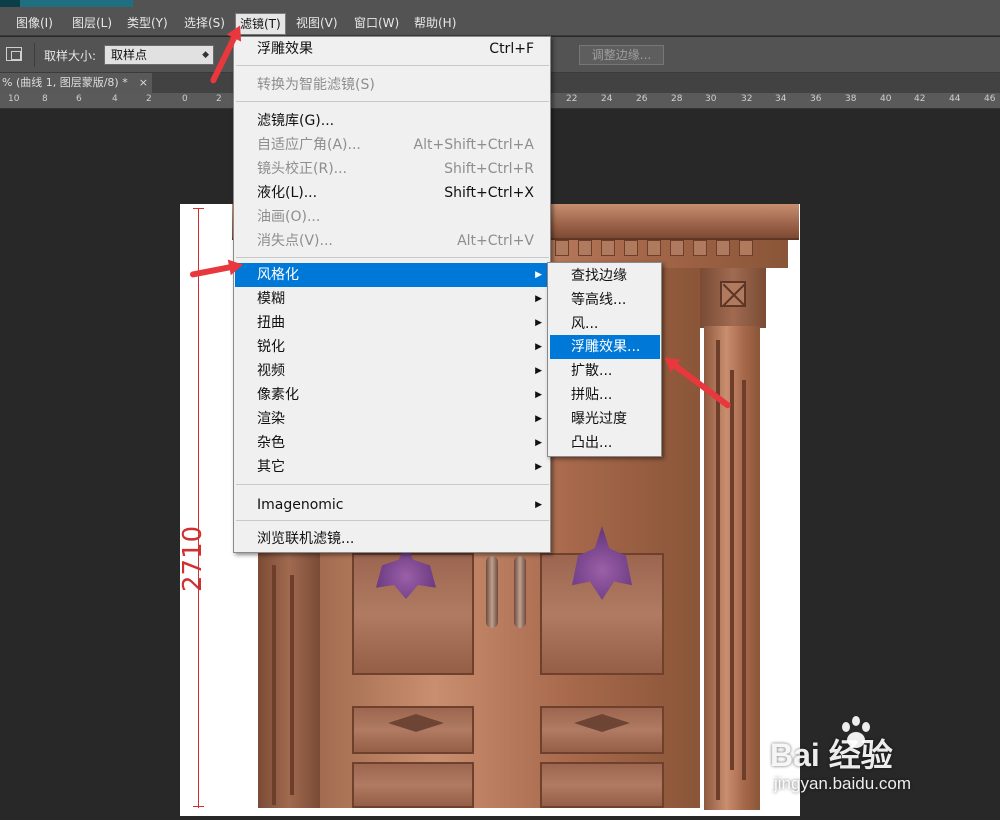 This screenshot has width=1000, height=820. Describe the element at coordinates (204, 23) in the screenshot. I see `menu-select: 选择(S)` at that location.